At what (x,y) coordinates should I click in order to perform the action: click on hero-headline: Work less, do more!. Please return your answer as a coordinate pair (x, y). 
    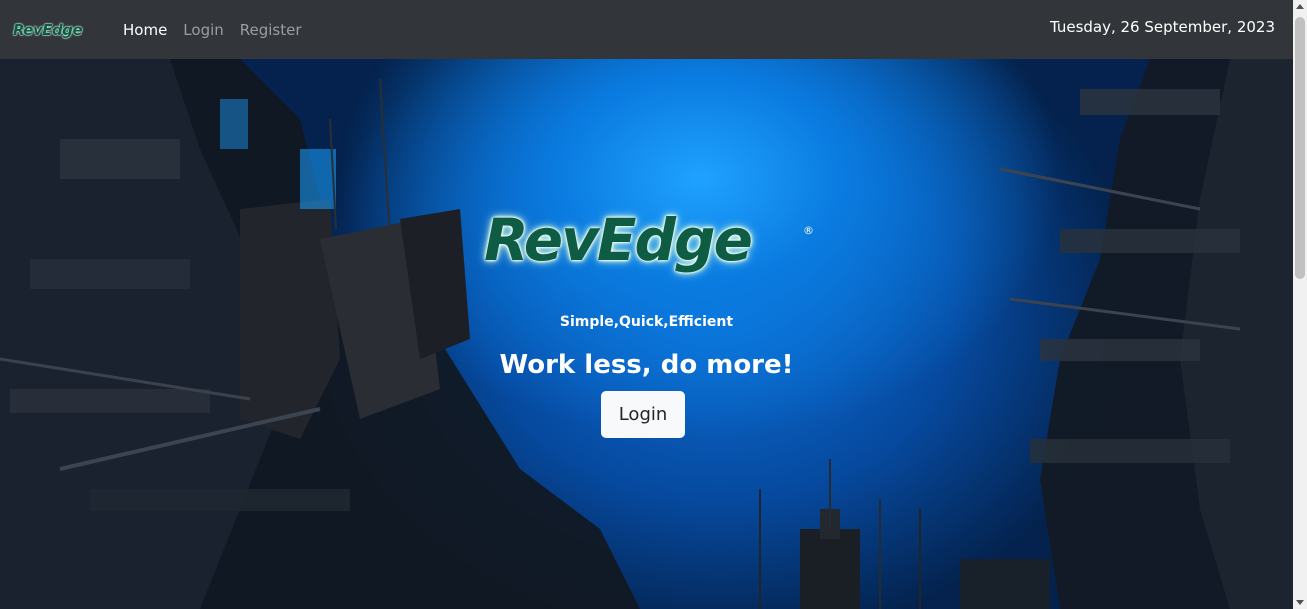
    Looking at the image, I should click on (646, 365).